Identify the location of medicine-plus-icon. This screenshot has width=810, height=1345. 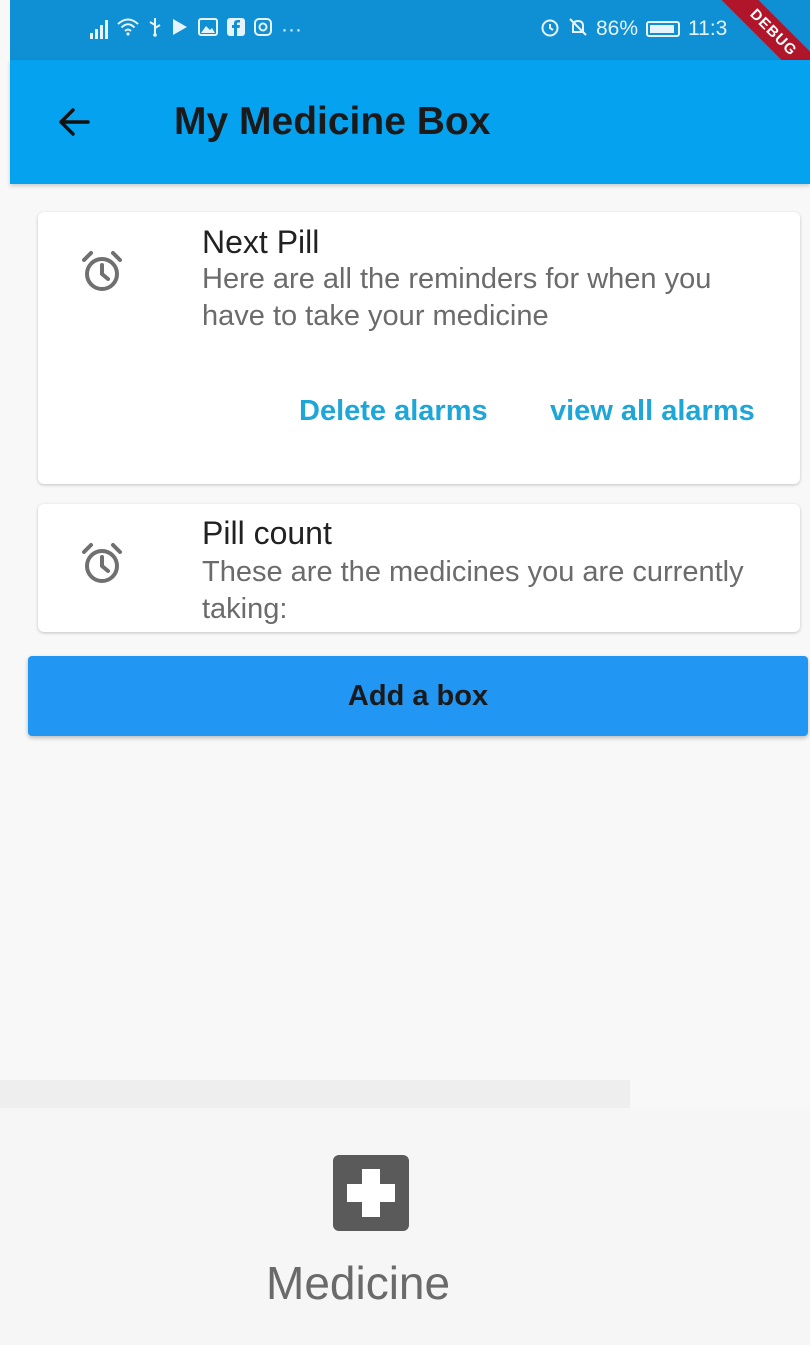
(371, 1193).